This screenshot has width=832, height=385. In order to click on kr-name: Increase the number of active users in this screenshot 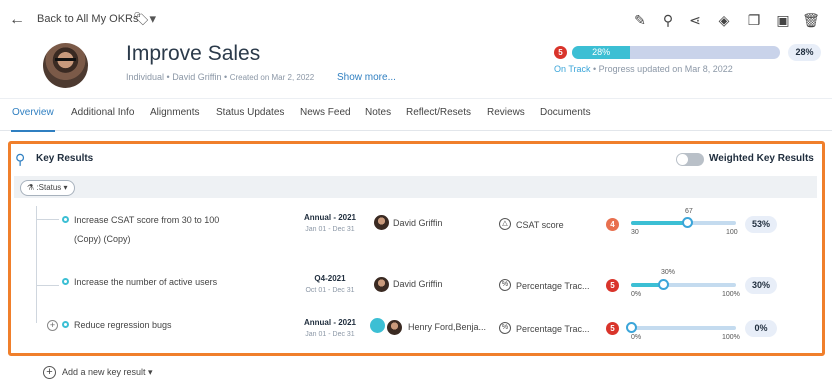, I will do `click(145, 282)`.